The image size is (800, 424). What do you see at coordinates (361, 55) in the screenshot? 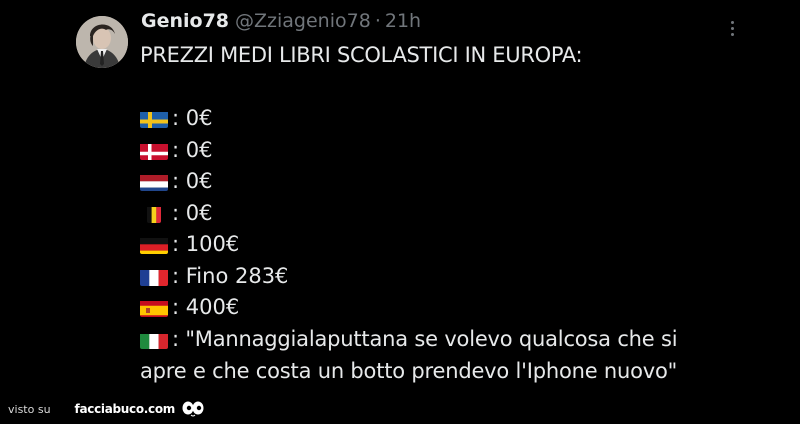
I see `tweet-headline: PREZZI MEDI LIBRI SCOLASTICI IN EUROPA:` at bounding box center [361, 55].